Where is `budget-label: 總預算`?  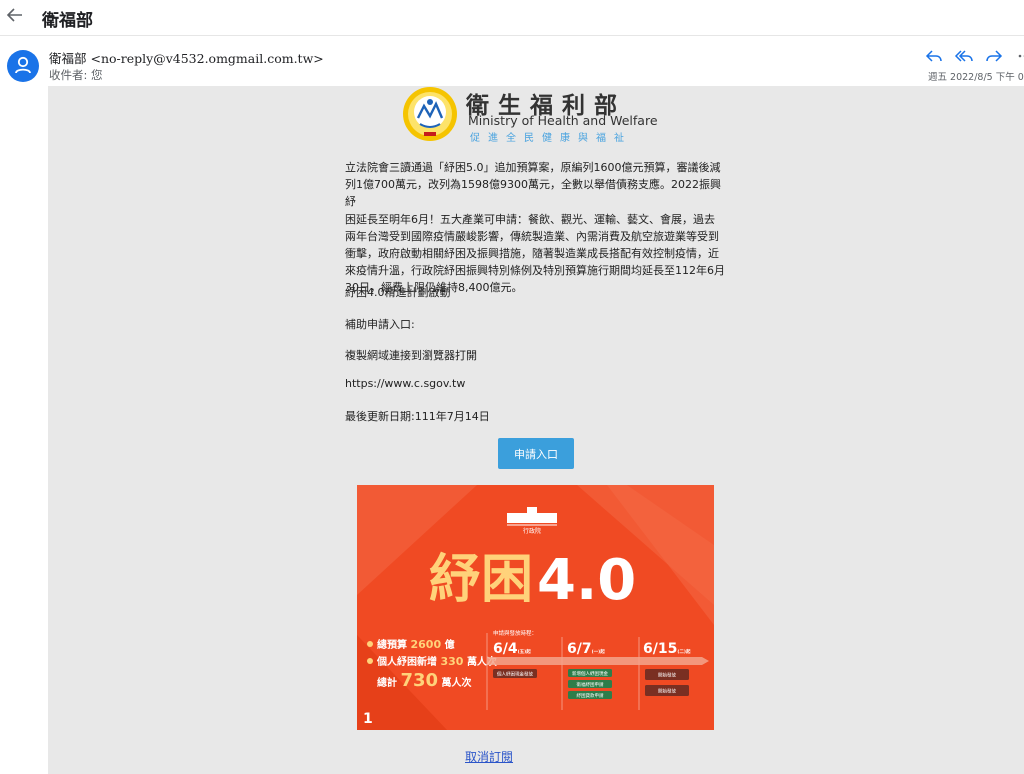
budget-label: 總預算 is located at coordinates (392, 644).